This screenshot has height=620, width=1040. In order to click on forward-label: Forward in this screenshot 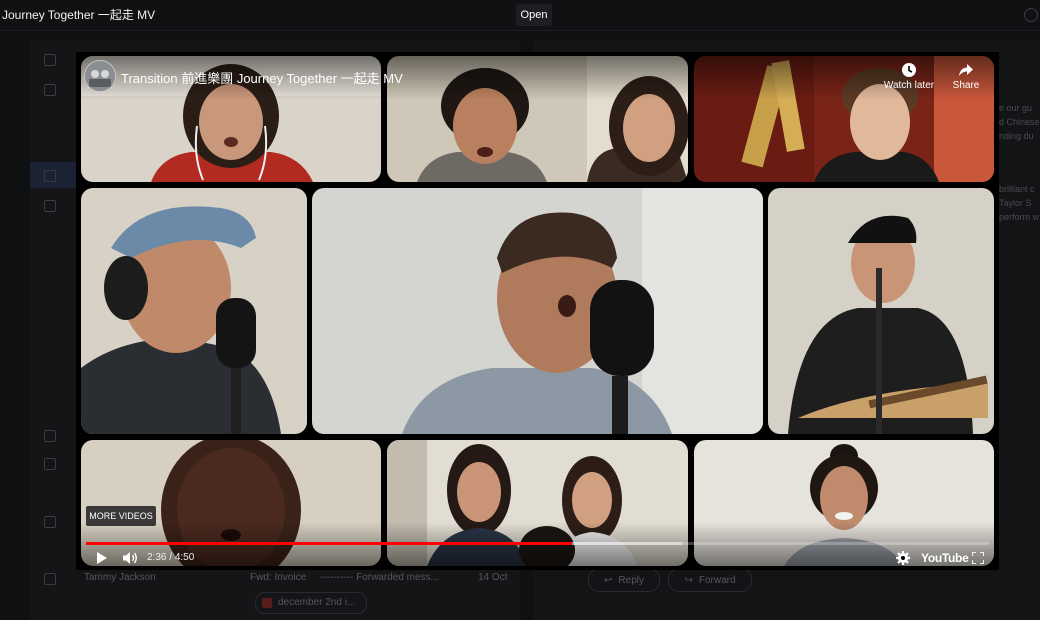, I will do `click(717, 580)`.